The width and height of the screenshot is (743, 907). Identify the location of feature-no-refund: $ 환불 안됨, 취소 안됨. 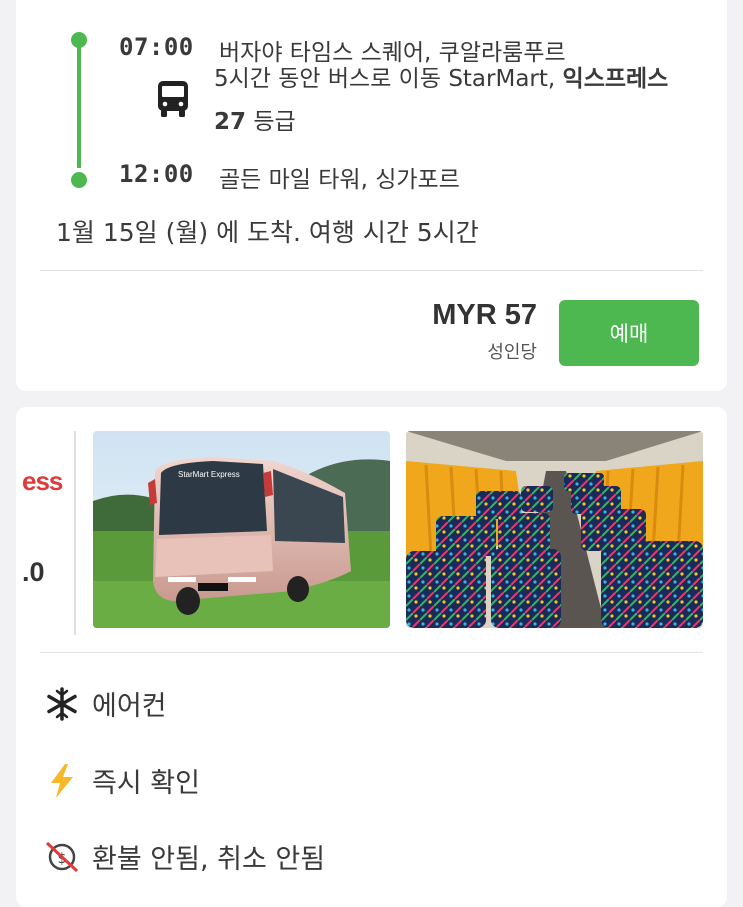
(184, 856).